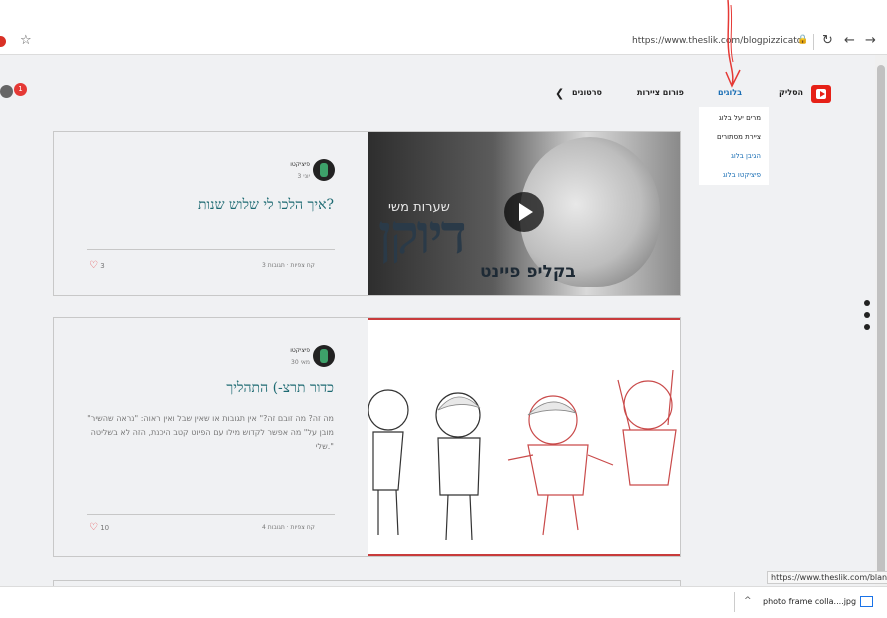 The width and height of the screenshot is (887, 618). I want to click on stop-icon, so click(3, 41).